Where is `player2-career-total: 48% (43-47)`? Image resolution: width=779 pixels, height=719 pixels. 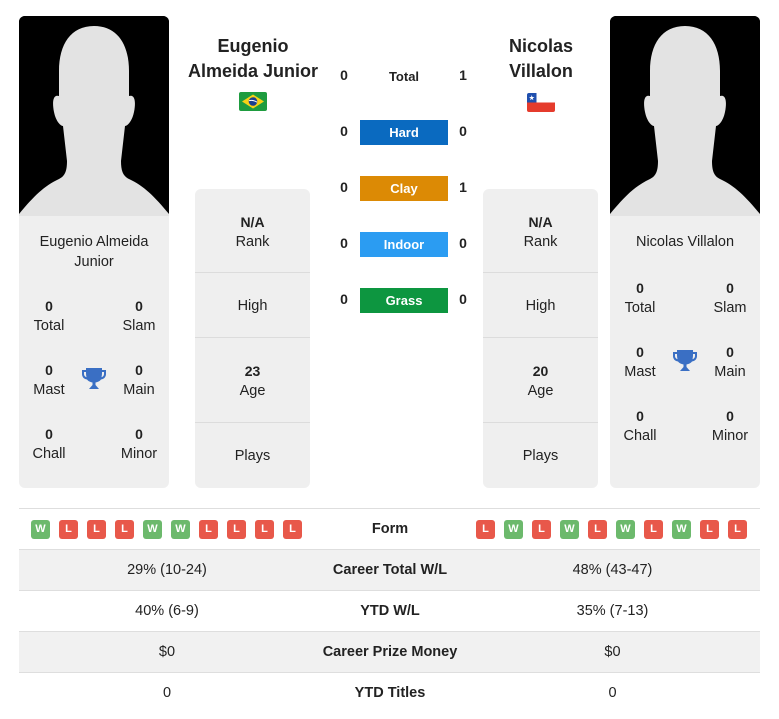
player2-career-total: 48% (43-47) is located at coordinates (612, 570).